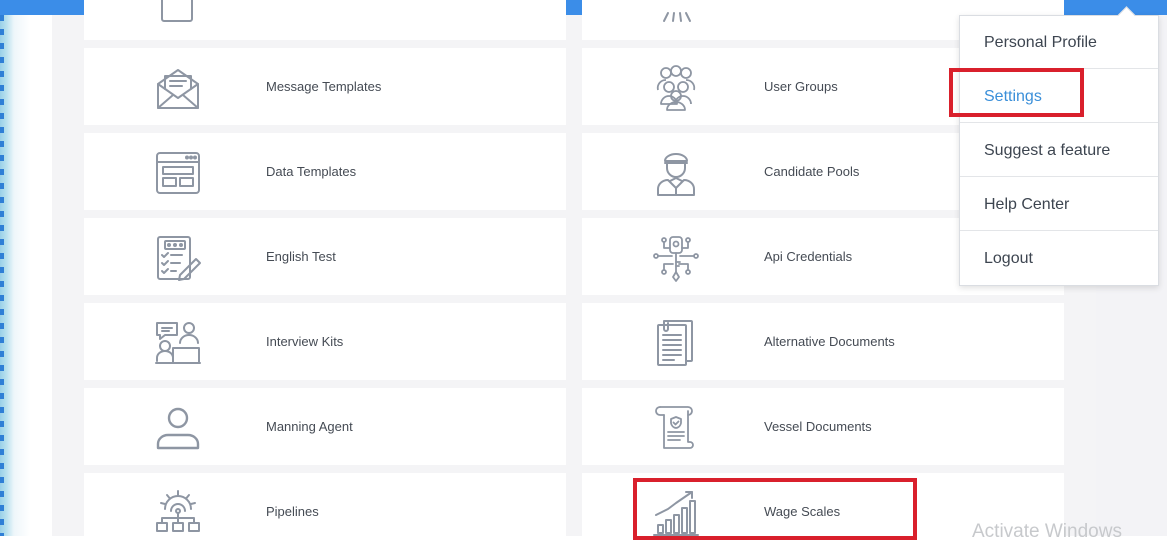  What do you see at coordinates (1016, 92) in the screenshot?
I see `settings-highlight-box` at bounding box center [1016, 92].